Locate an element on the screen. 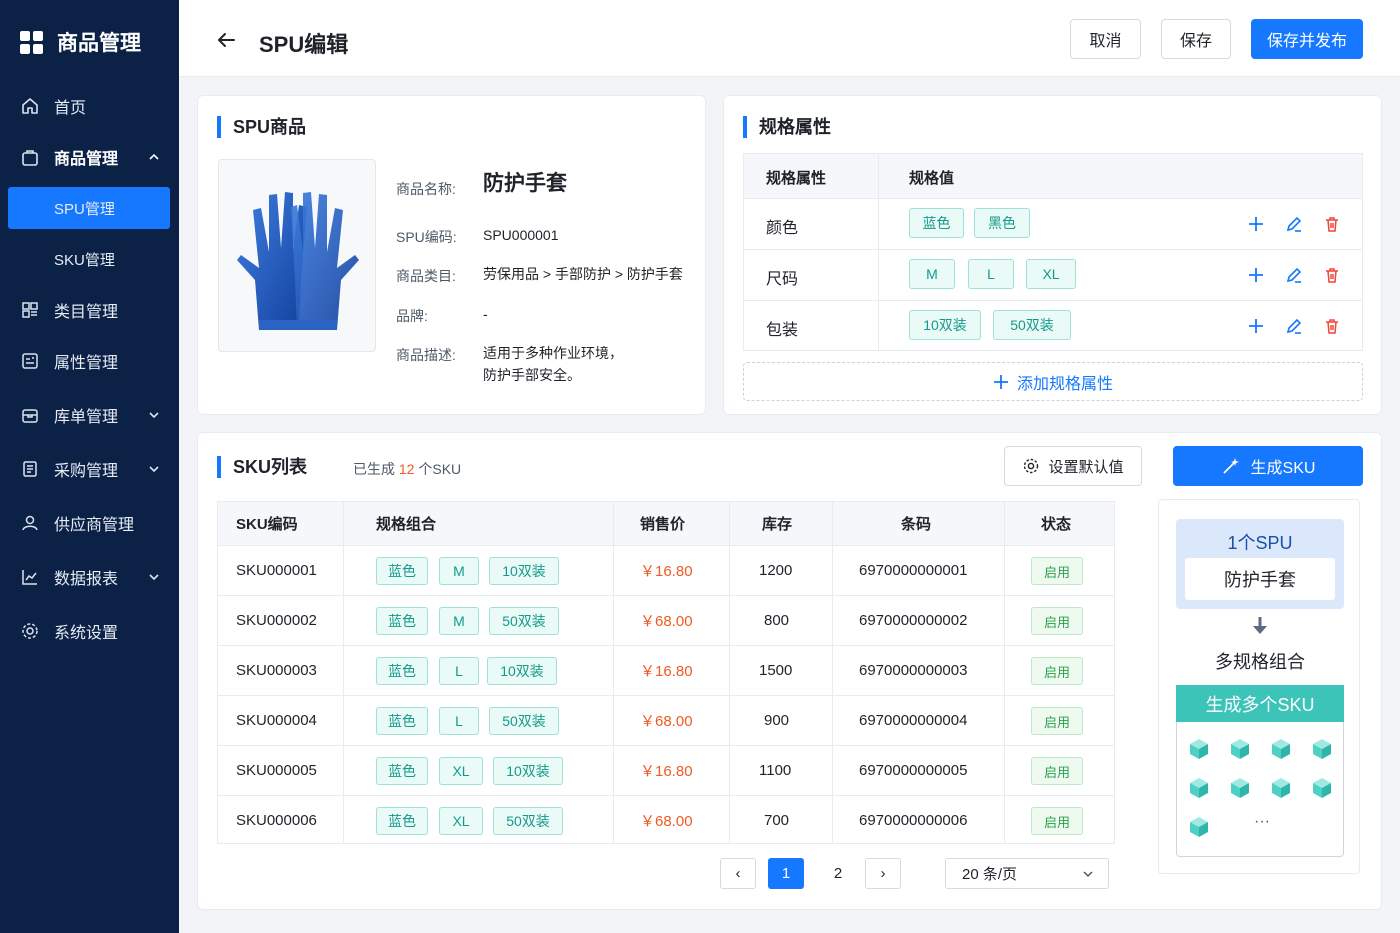 This screenshot has height=933, width=1400. sku-code: SKU000003 is located at coordinates (276, 670).